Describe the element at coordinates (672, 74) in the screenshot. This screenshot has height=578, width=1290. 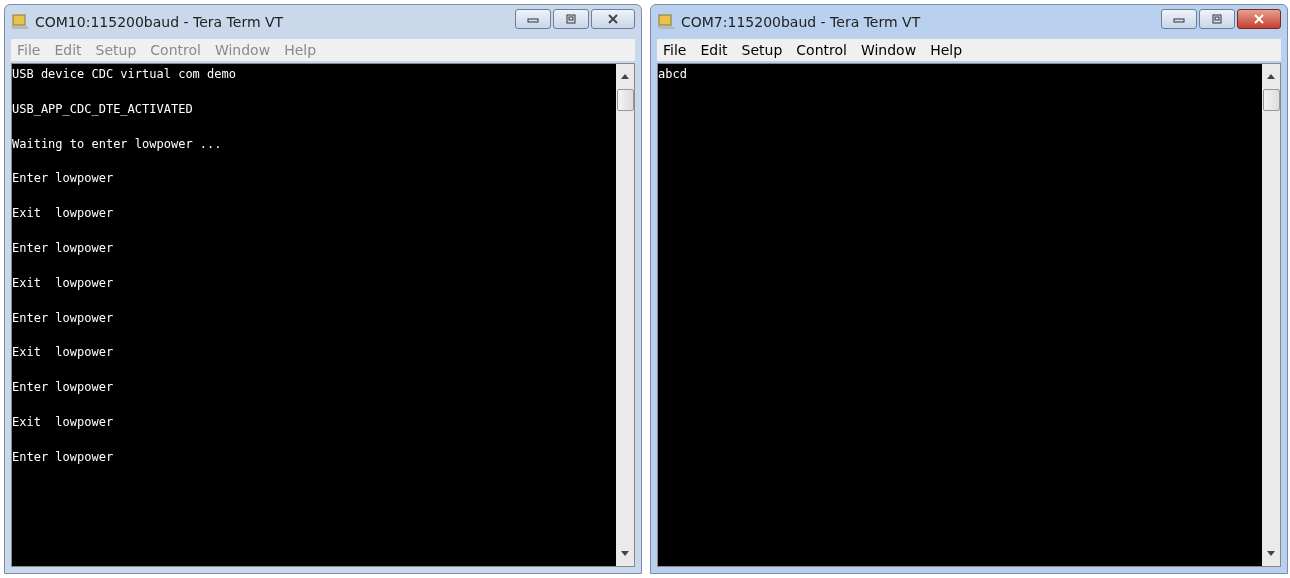
I see `terminal-line: abcd` at that location.